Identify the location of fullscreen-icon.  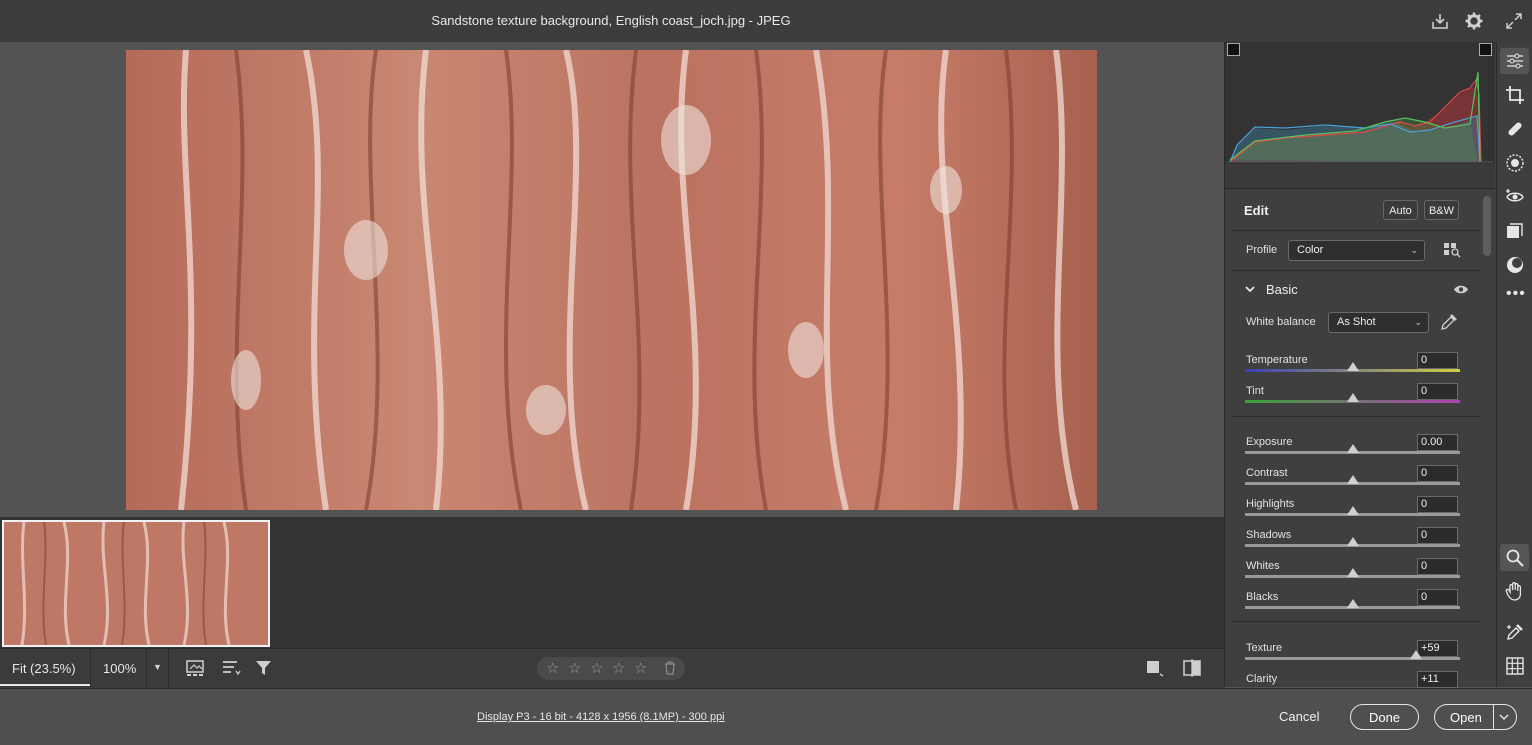
(1514, 21).